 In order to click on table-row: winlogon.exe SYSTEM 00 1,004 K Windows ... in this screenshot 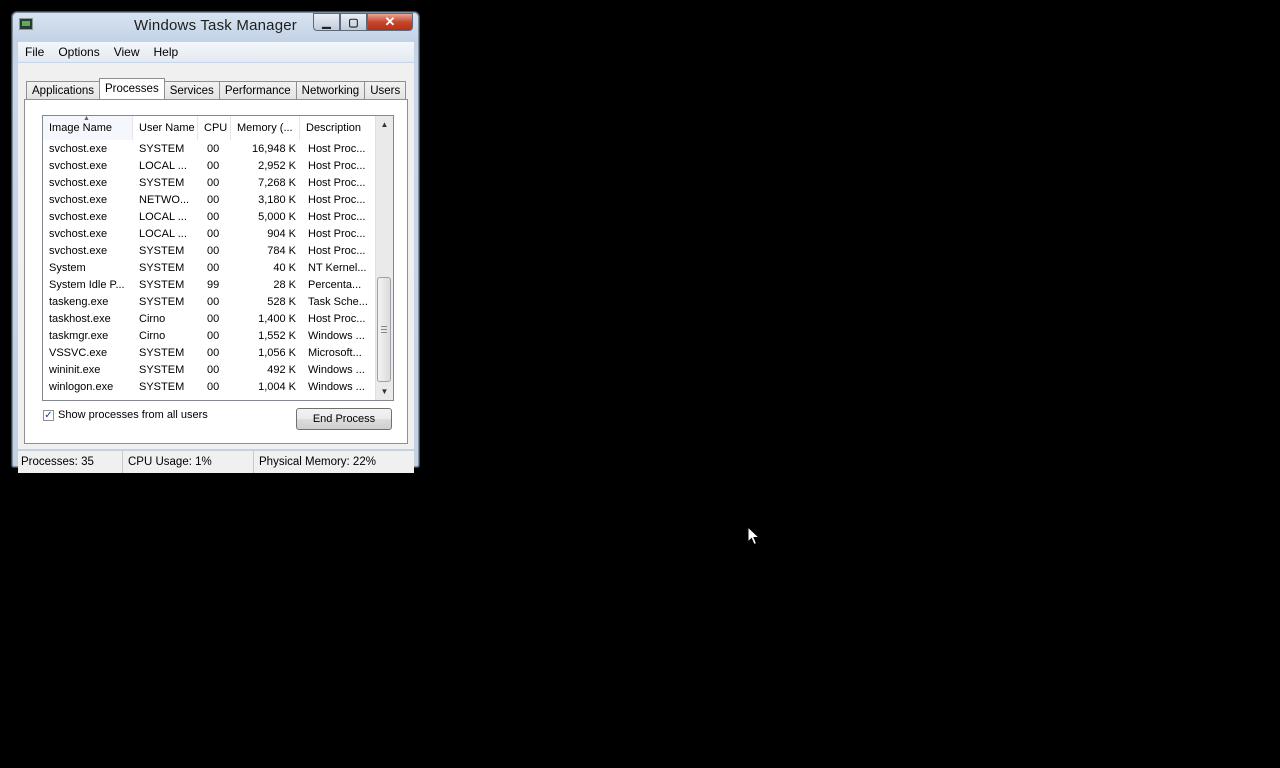, I will do `click(209, 387)`.